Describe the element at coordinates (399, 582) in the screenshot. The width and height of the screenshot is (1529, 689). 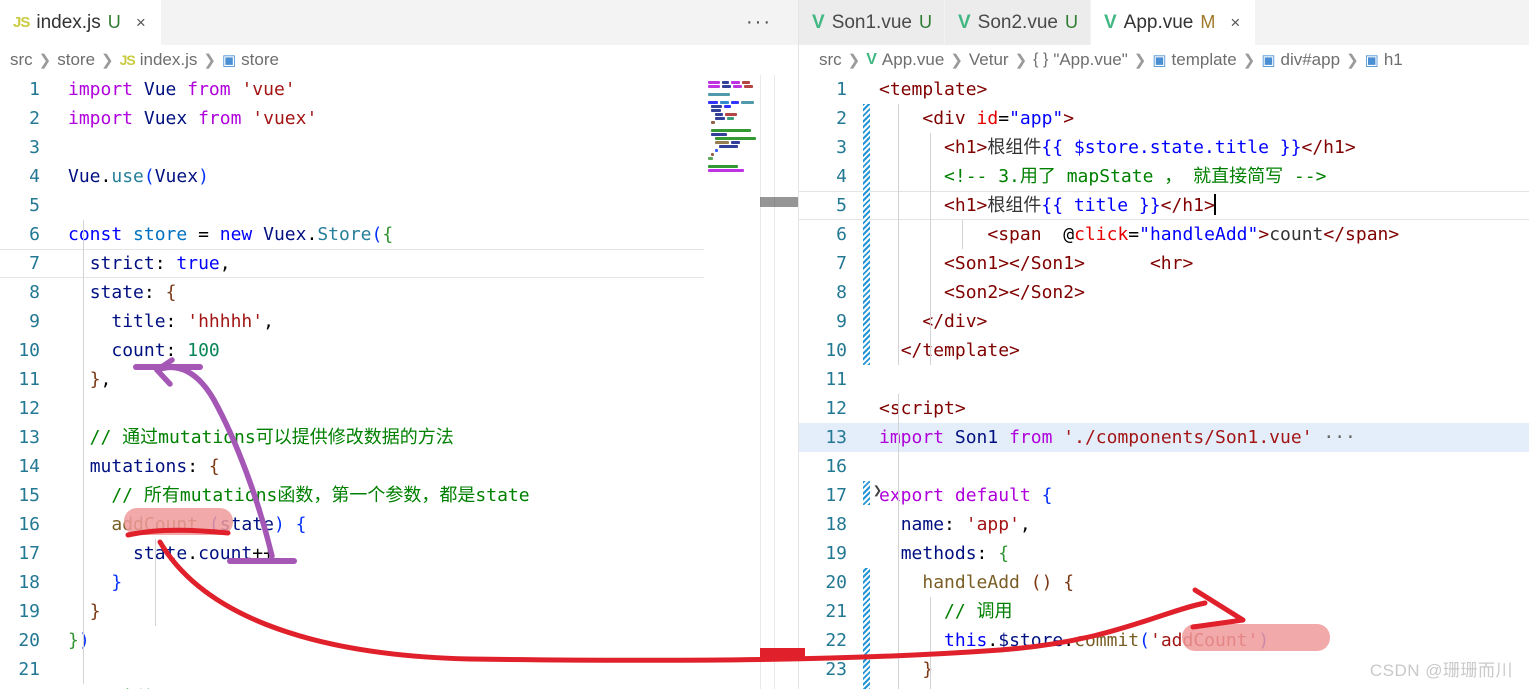
I see `code-line: 18 }` at that location.